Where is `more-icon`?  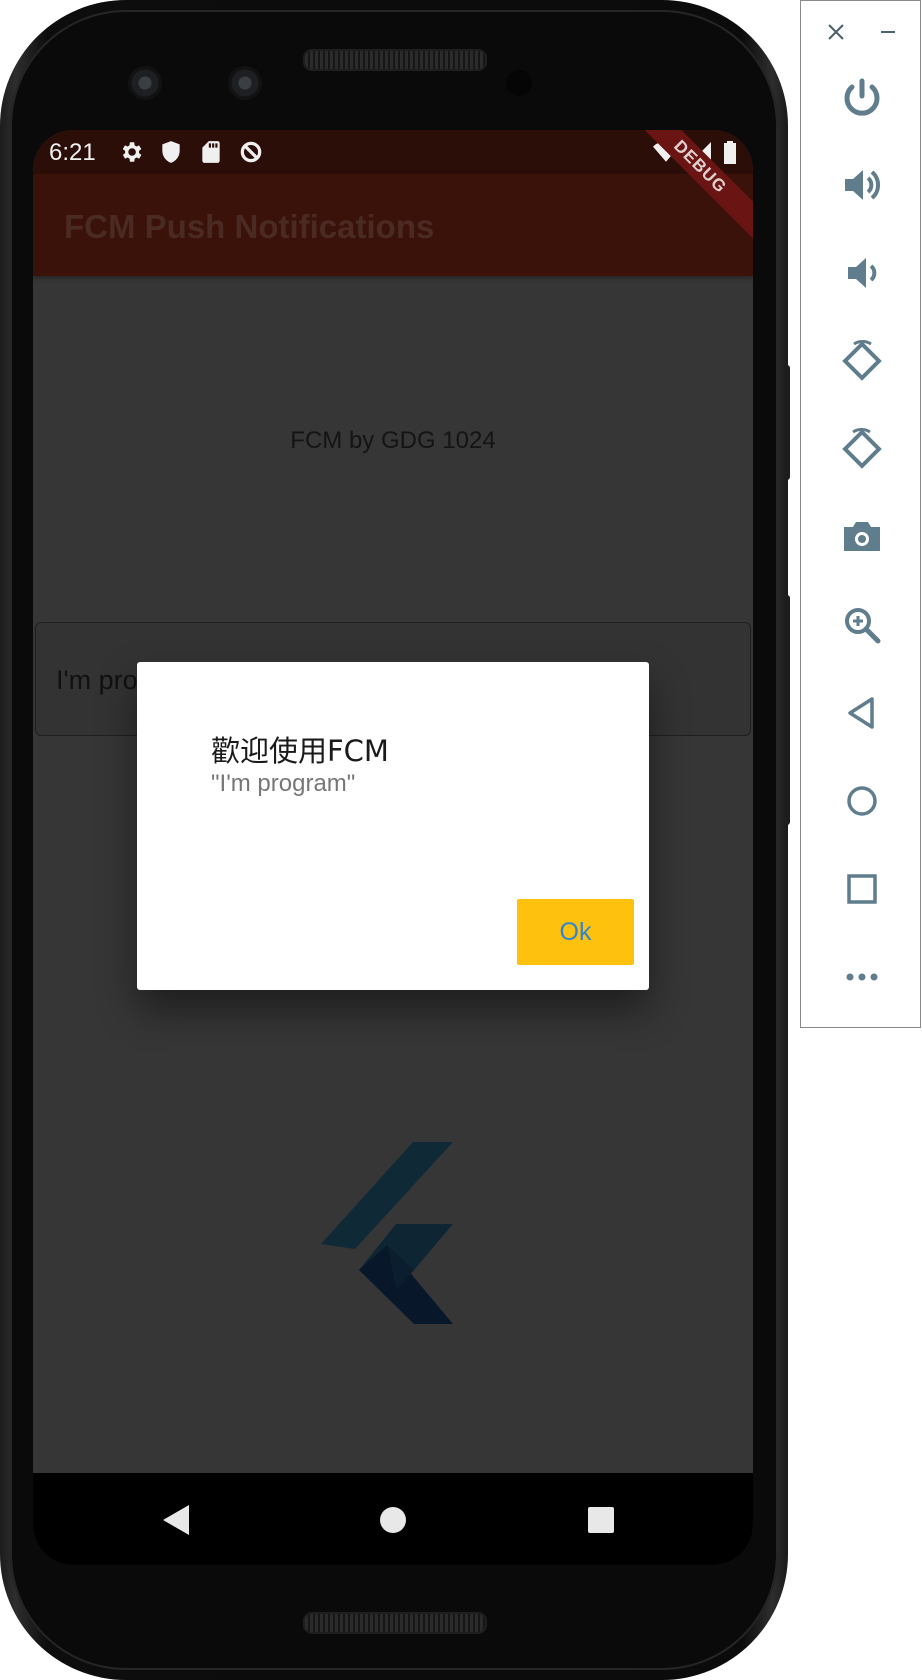 more-icon is located at coordinates (861, 977).